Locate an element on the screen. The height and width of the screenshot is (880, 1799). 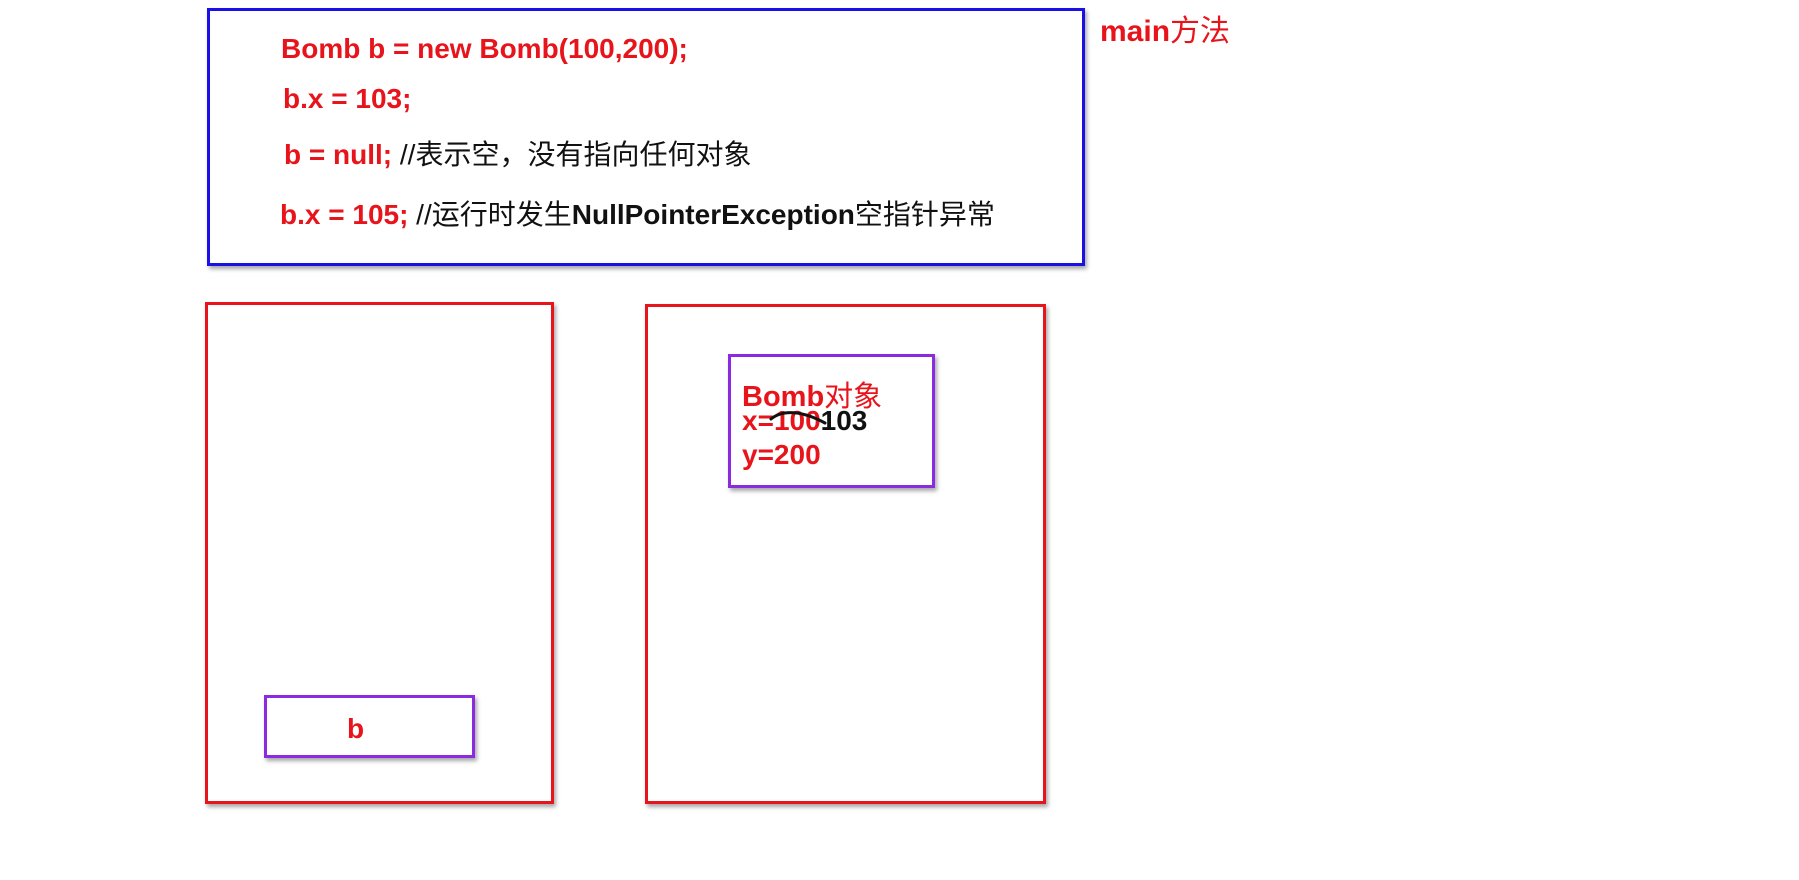
code-line-assign-null: b = null; //表示空，没有指向任何对象 is located at coordinates (517, 153).